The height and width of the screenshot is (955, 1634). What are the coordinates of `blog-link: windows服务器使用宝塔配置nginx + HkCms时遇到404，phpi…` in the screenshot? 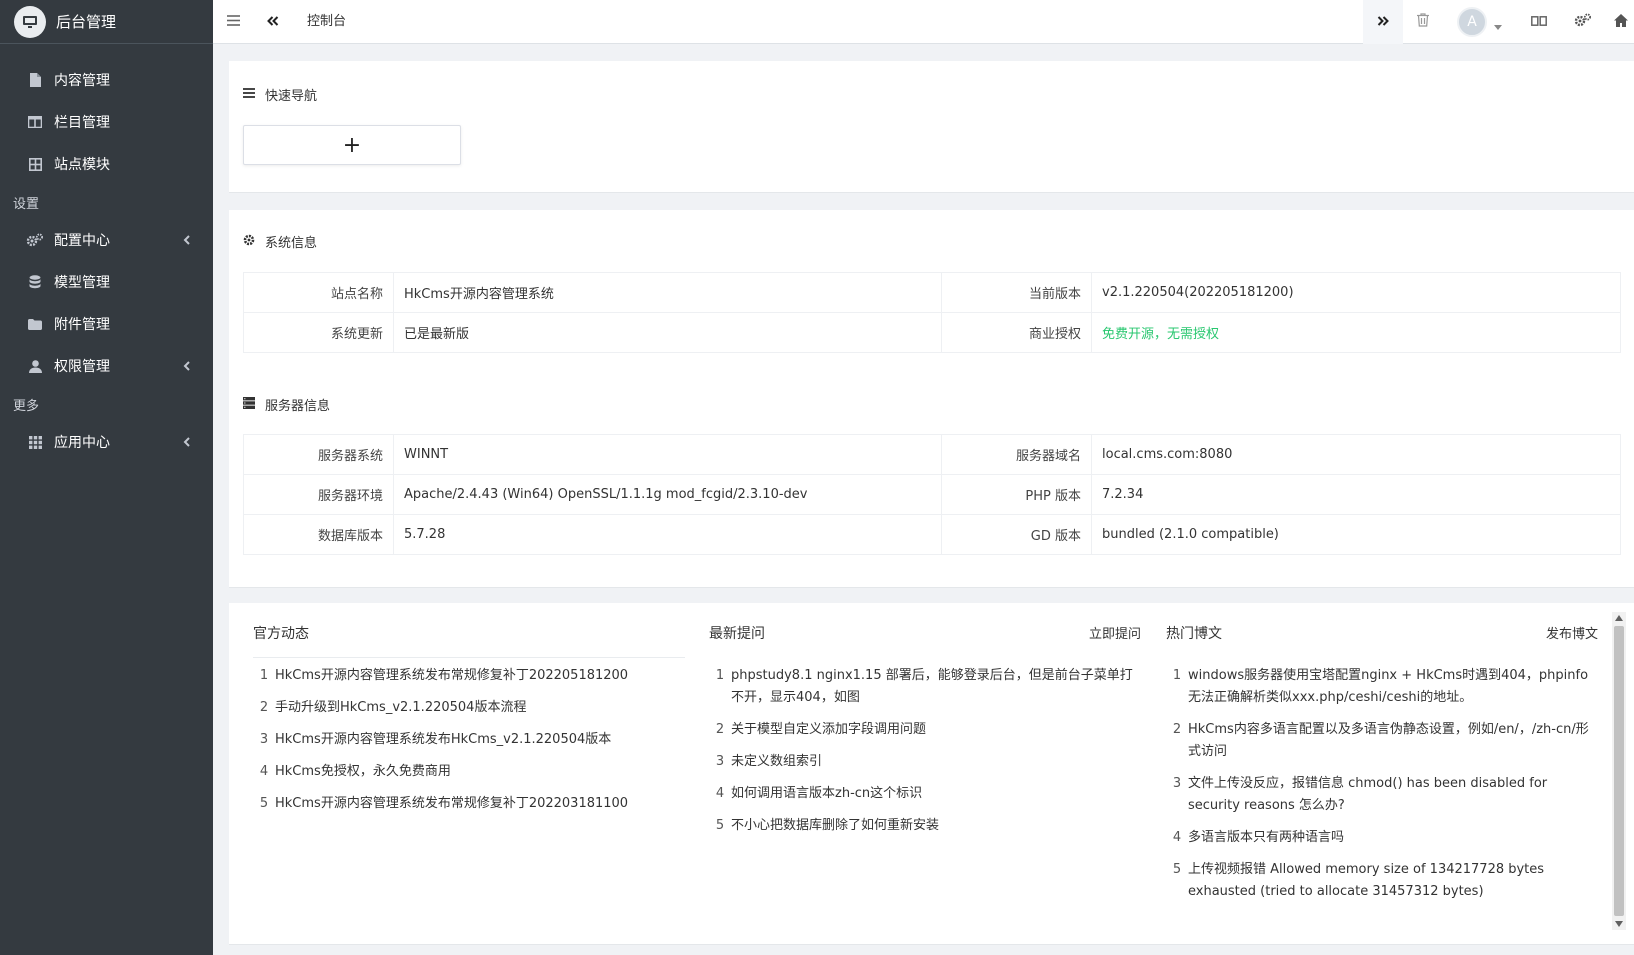 It's located at (1393, 687).